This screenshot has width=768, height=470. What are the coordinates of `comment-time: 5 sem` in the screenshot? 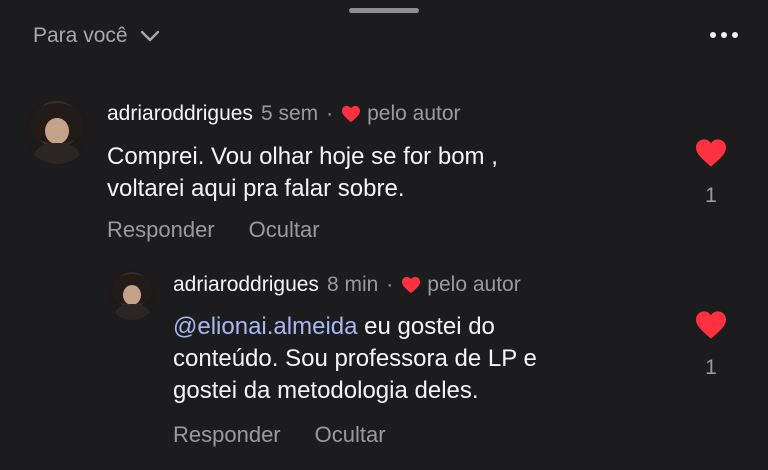 It's located at (289, 113).